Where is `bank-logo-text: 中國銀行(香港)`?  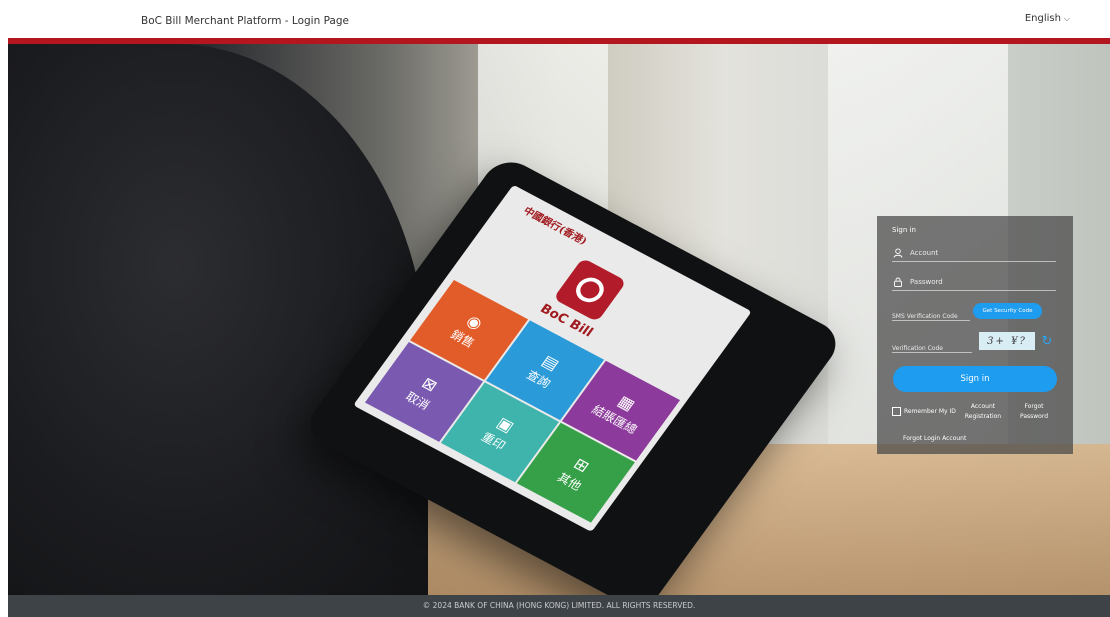 bank-logo-text: 中國銀行(香港) is located at coordinates (554, 226).